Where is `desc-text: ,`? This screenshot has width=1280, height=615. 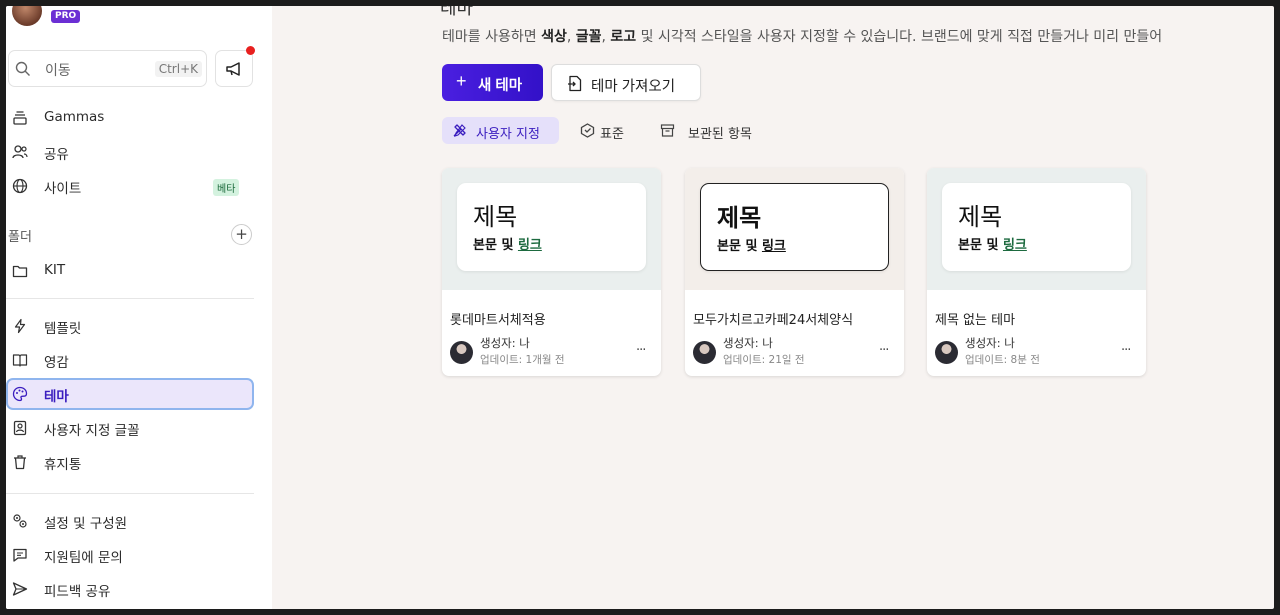 desc-text: , is located at coordinates (571, 37).